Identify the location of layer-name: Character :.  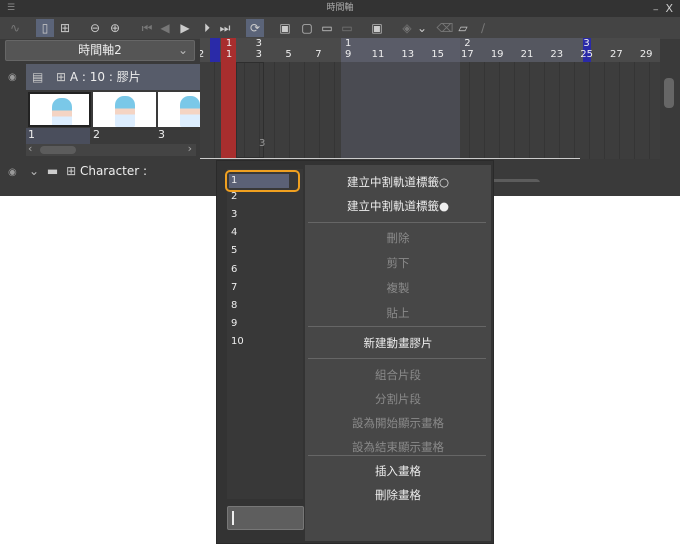
(113, 171).